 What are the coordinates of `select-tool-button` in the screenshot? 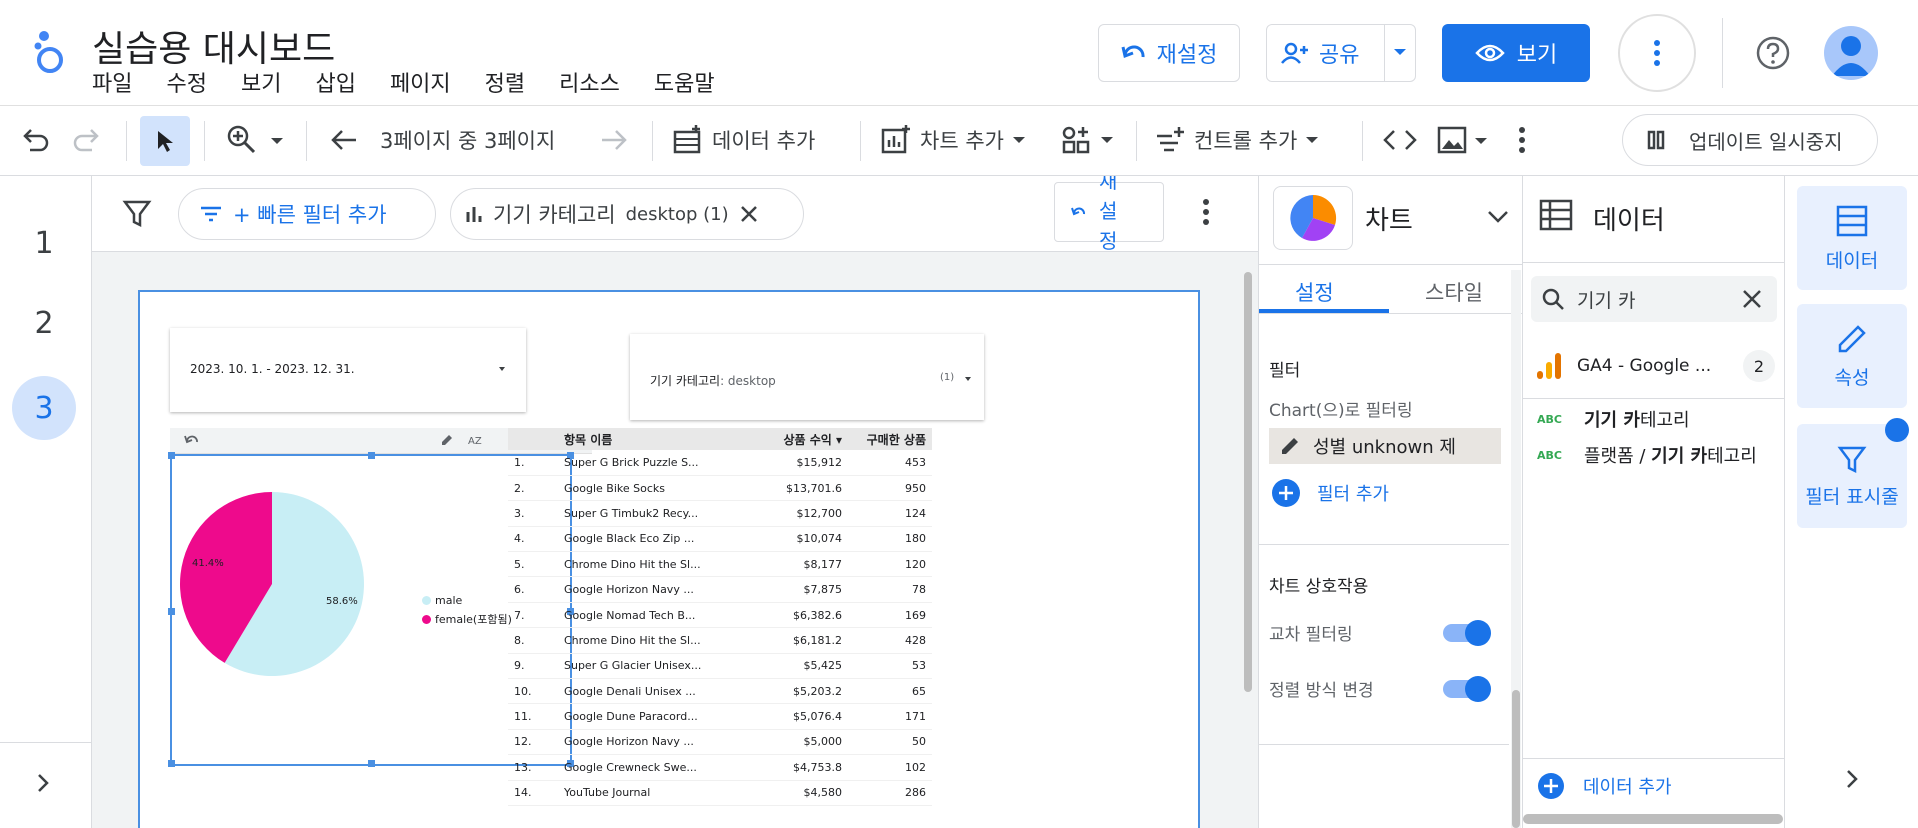 It's located at (165, 141).